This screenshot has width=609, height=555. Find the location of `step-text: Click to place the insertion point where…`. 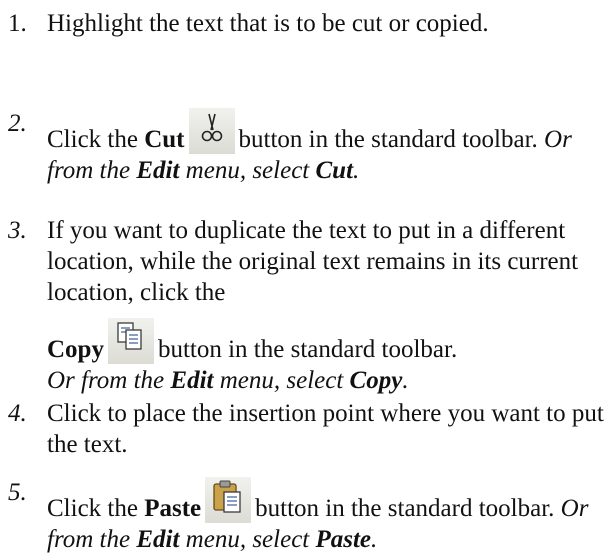

step-text: Click to place the insertion point where… is located at coordinates (325, 429).